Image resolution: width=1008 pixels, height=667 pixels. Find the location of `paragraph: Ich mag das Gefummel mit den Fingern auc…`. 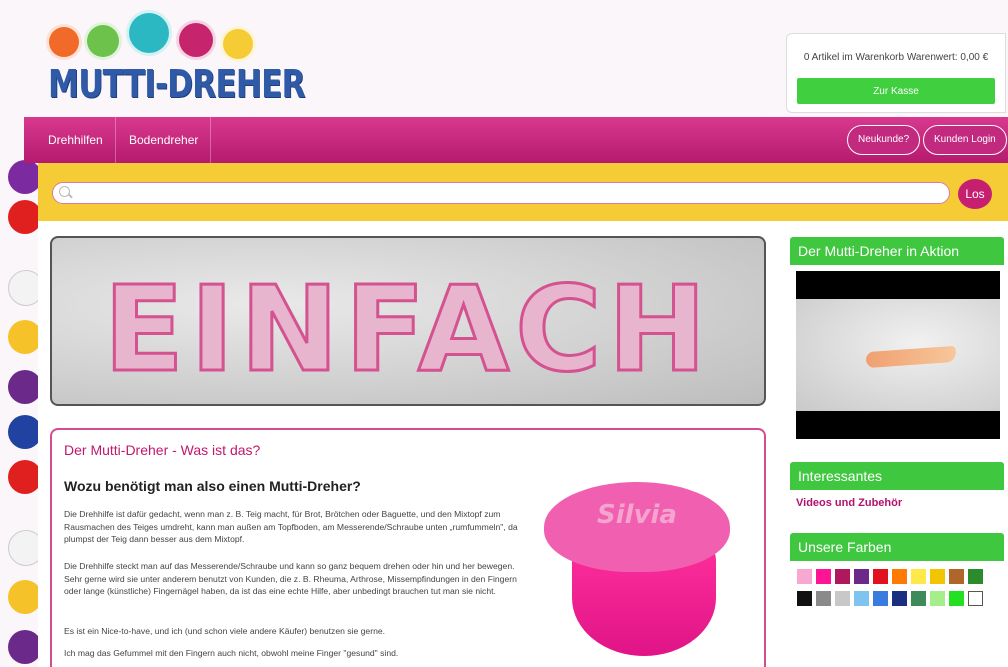

paragraph: Ich mag das Gefummel mit den Fingern auc… is located at coordinates (231, 653).